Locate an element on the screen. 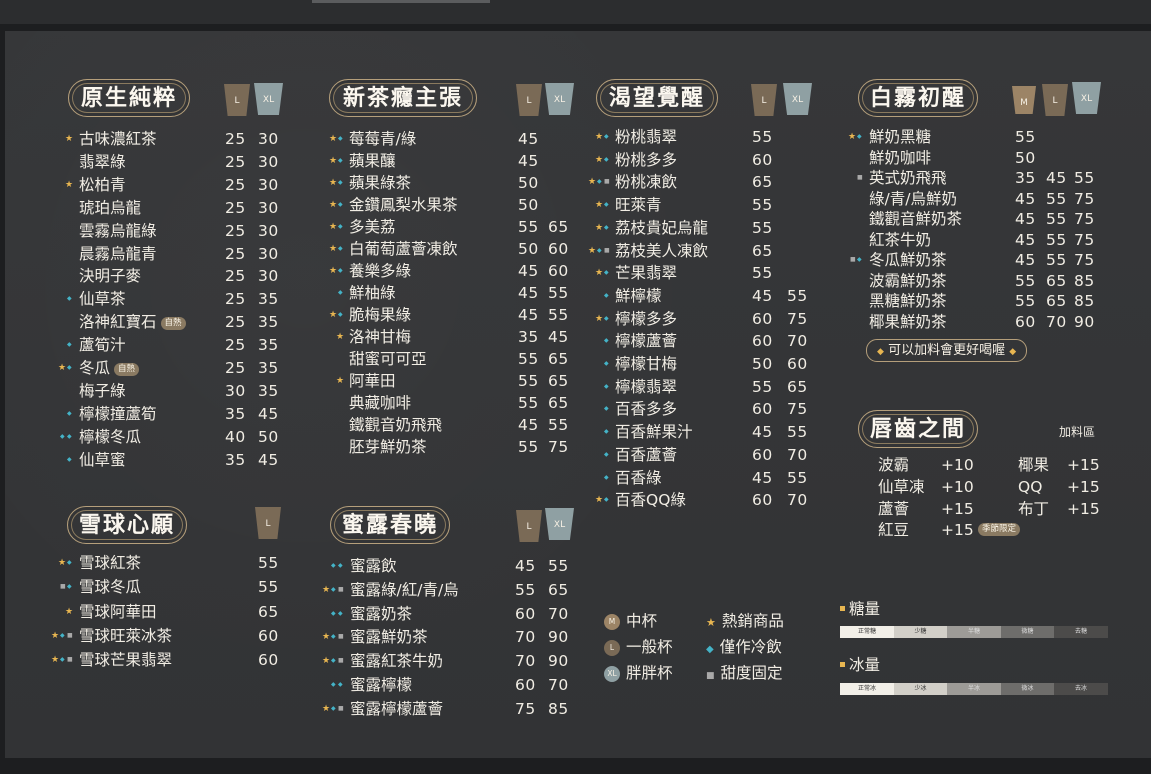  menu-item: 鮮奶咖啡 50 is located at coordinates (575, 158).